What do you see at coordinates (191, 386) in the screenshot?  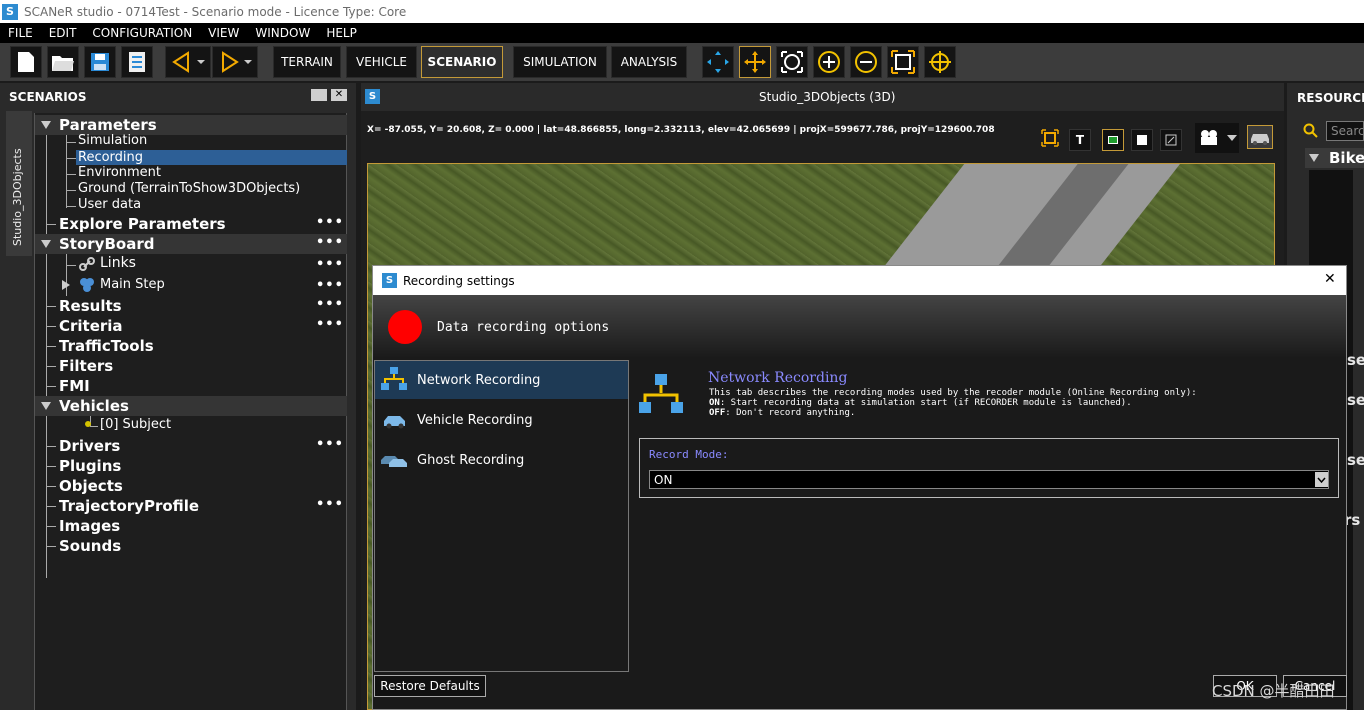 I see `tree-node-fmi: FMI` at bounding box center [191, 386].